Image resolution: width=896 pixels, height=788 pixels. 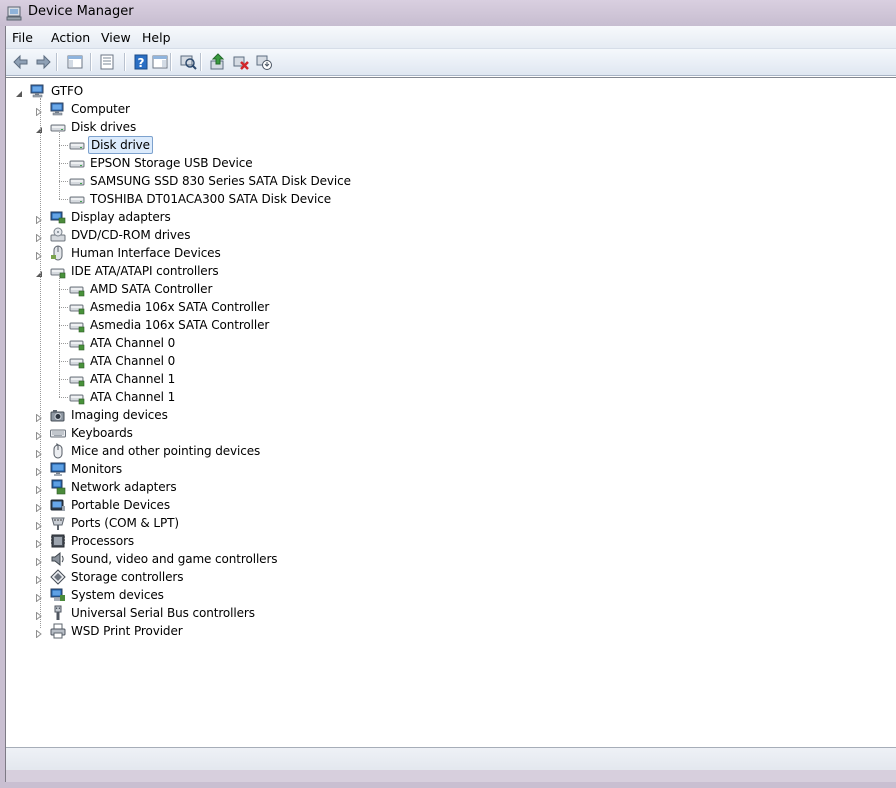 What do you see at coordinates (446, 487) in the screenshot?
I see `category-network-adapters: Network adapters` at bounding box center [446, 487].